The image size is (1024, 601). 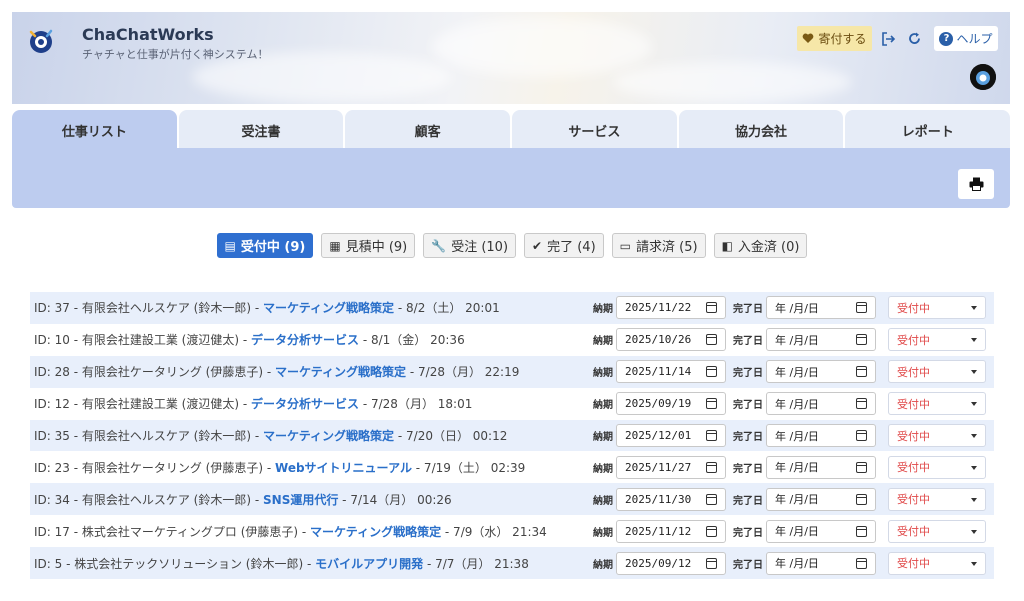 What do you see at coordinates (273, 247) in the screenshot?
I see `filter-label: 受付中 (9)` at bounding box center [273, 247].